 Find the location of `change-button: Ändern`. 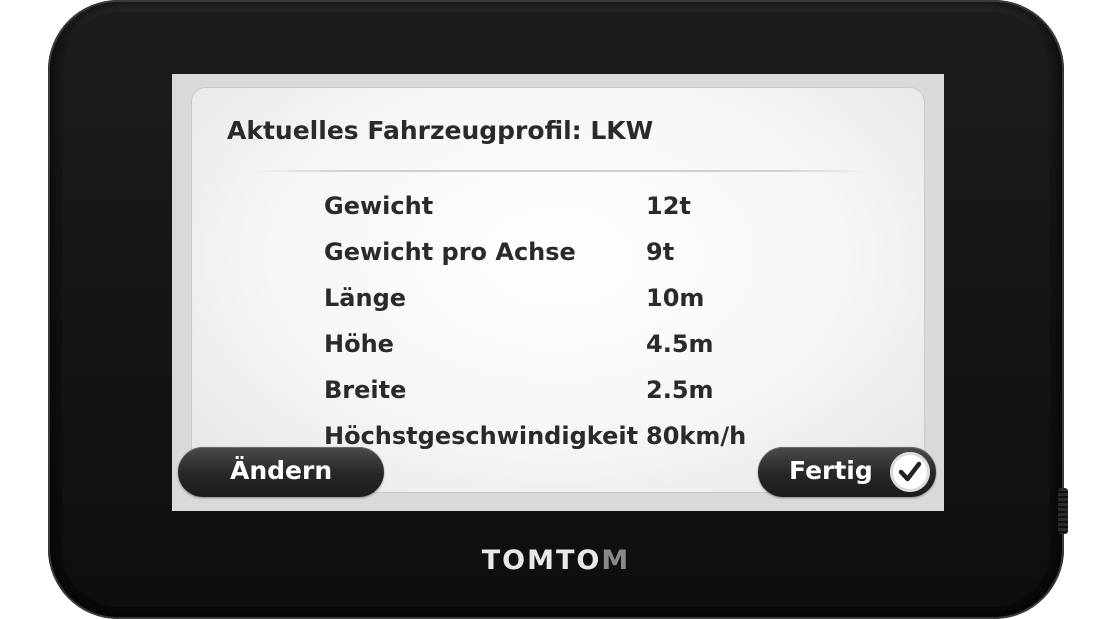

change-button: Ändern is located at coordinates (281, 472).